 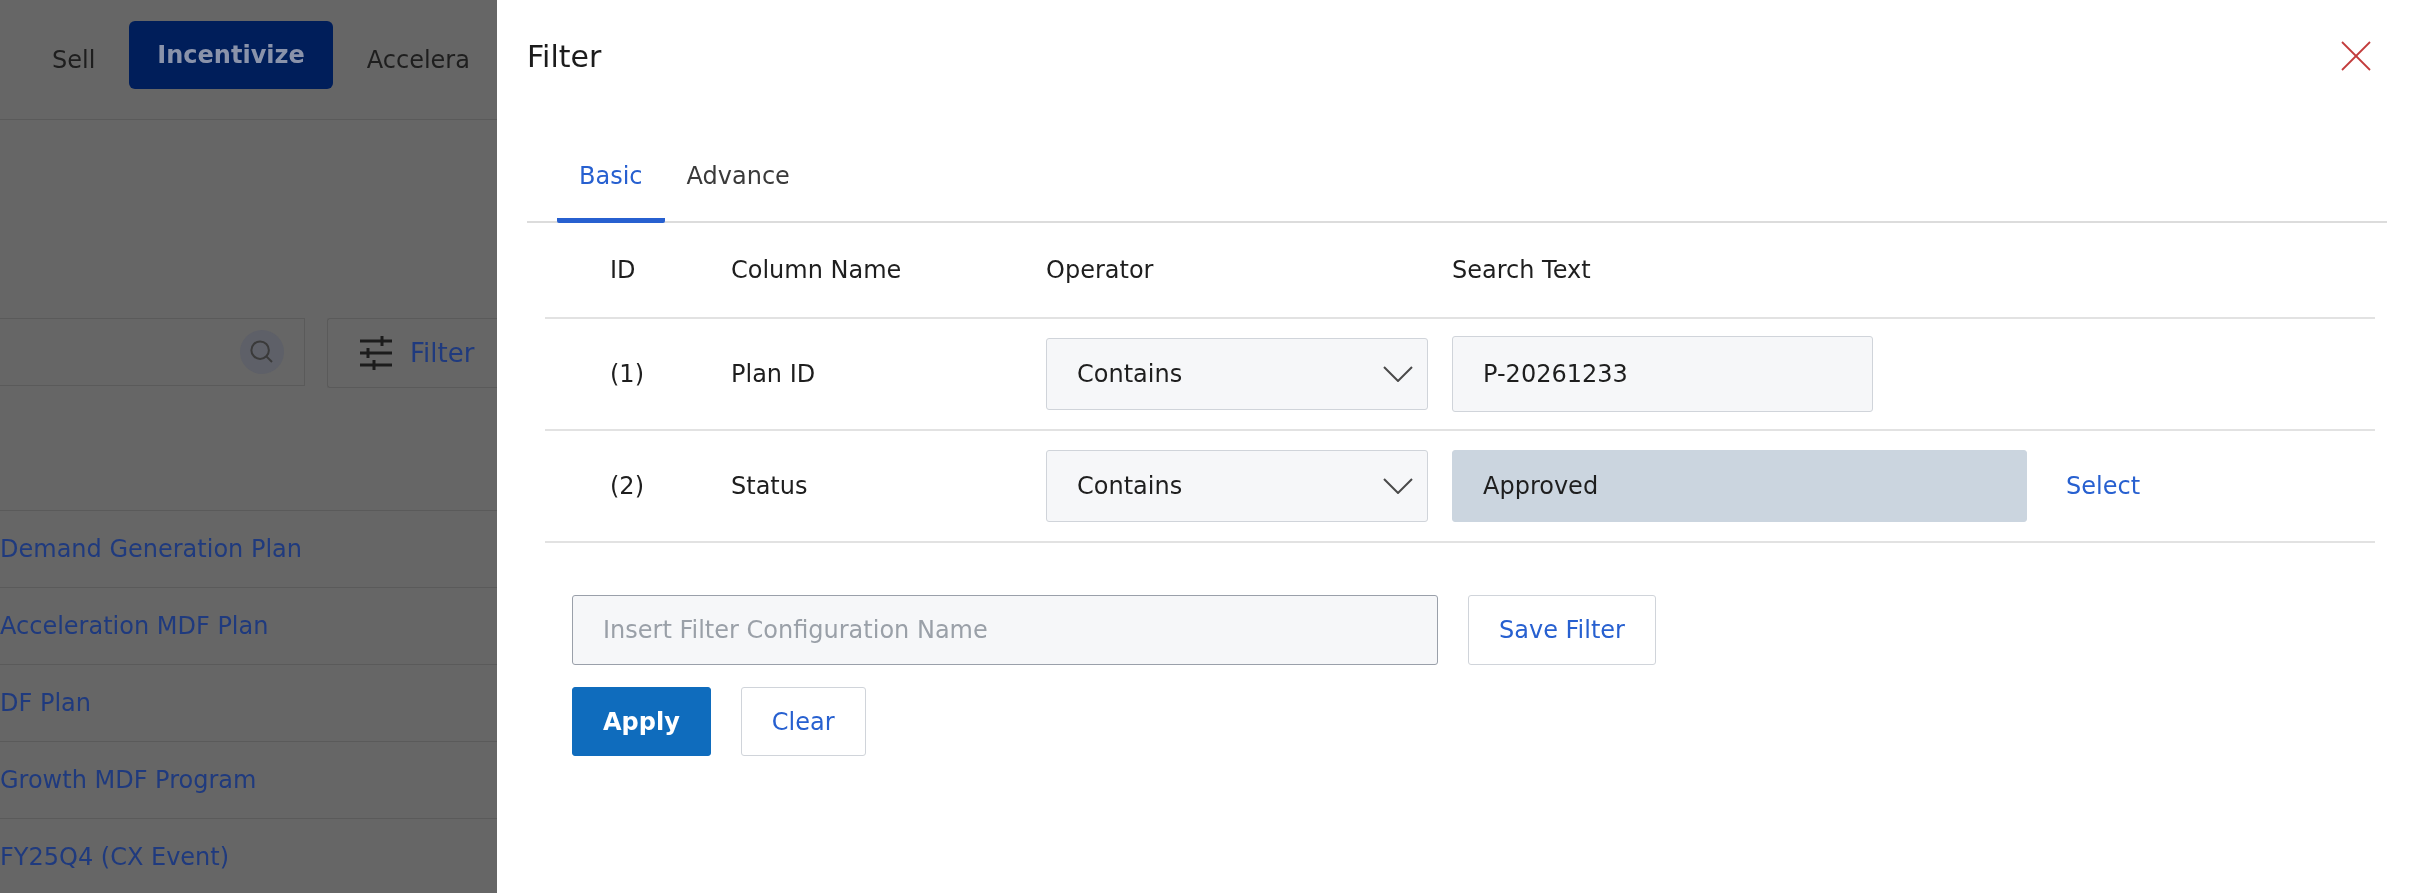 I want to click on table-cell-text: Status, so click(x=770, y=486).